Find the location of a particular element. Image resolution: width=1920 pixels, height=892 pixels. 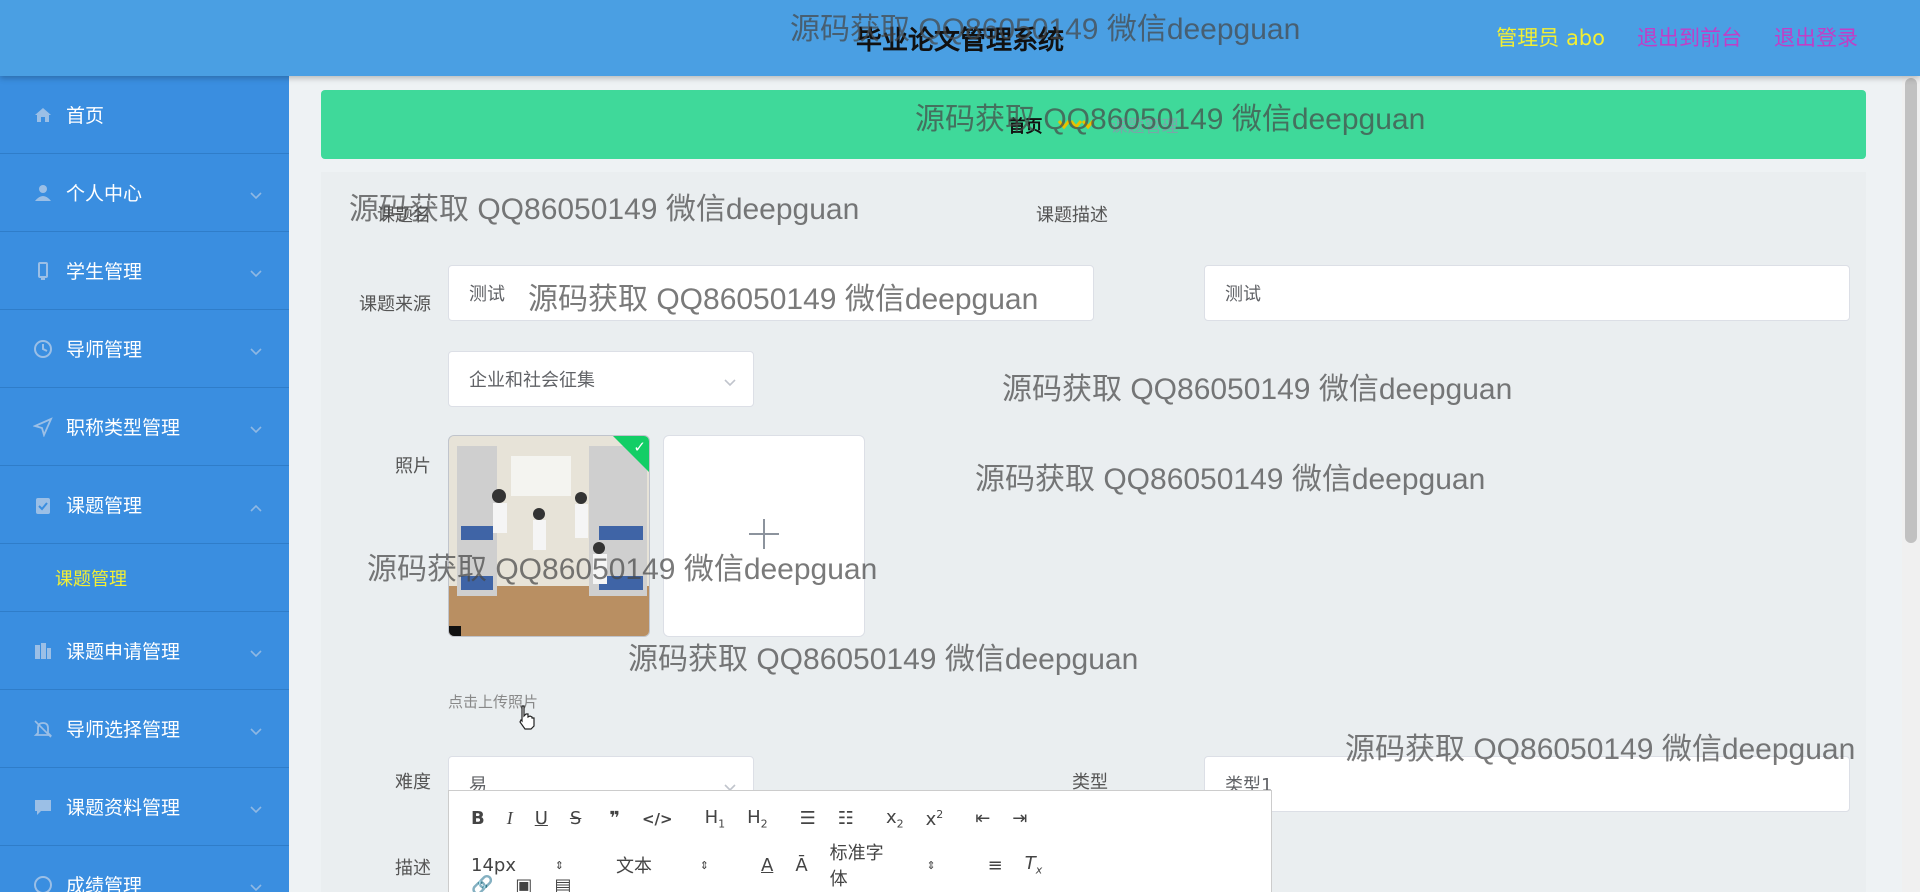

sidebar-item-label: 首页 is located at coordinates (85, 116).